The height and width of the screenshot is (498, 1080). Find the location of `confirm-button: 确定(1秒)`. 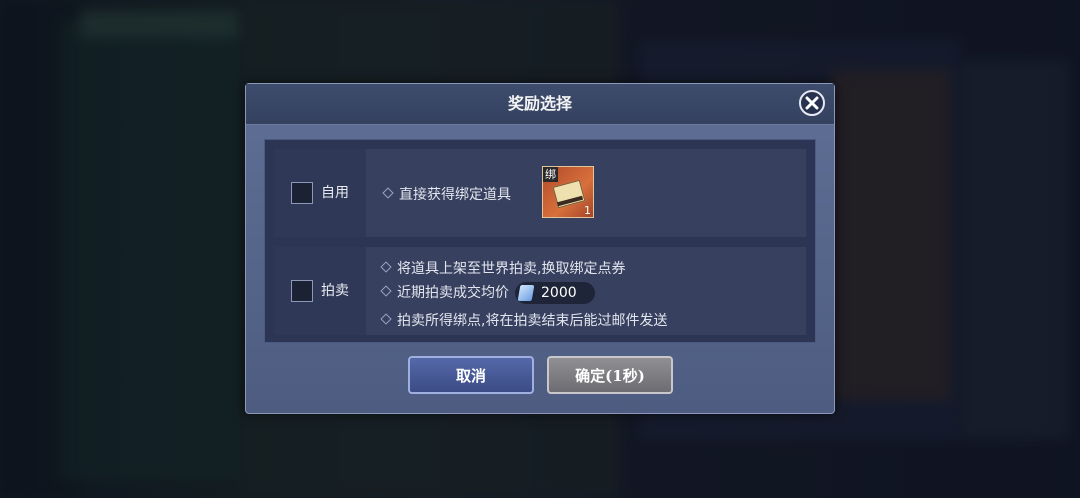

confirm-button: 确定(1秒) is located at coordinates (610, 375).